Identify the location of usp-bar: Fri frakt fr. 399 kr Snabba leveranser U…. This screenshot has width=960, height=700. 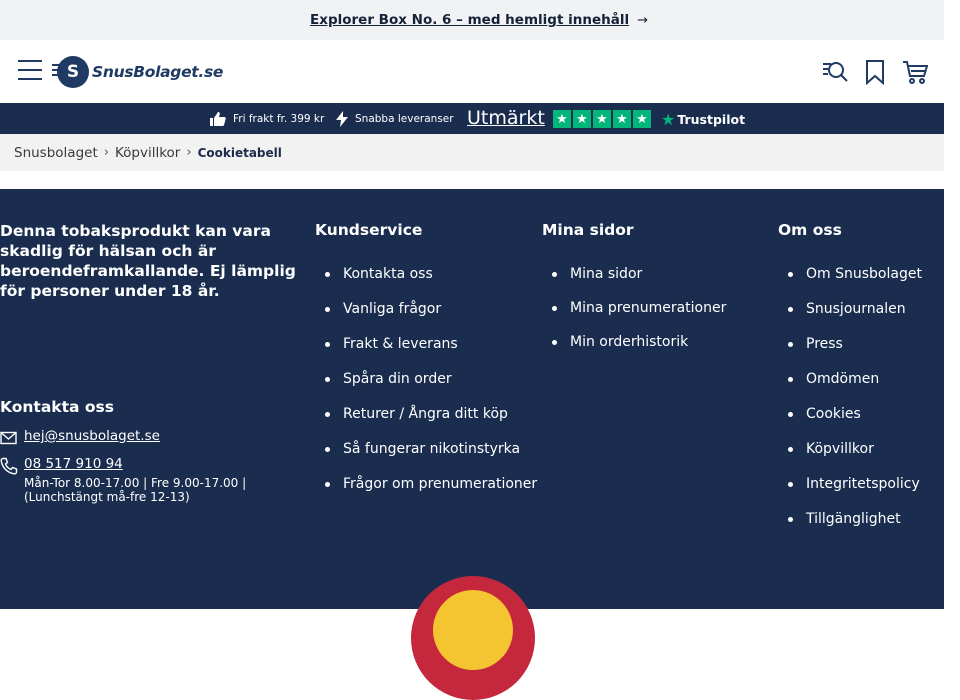
(472, 118).